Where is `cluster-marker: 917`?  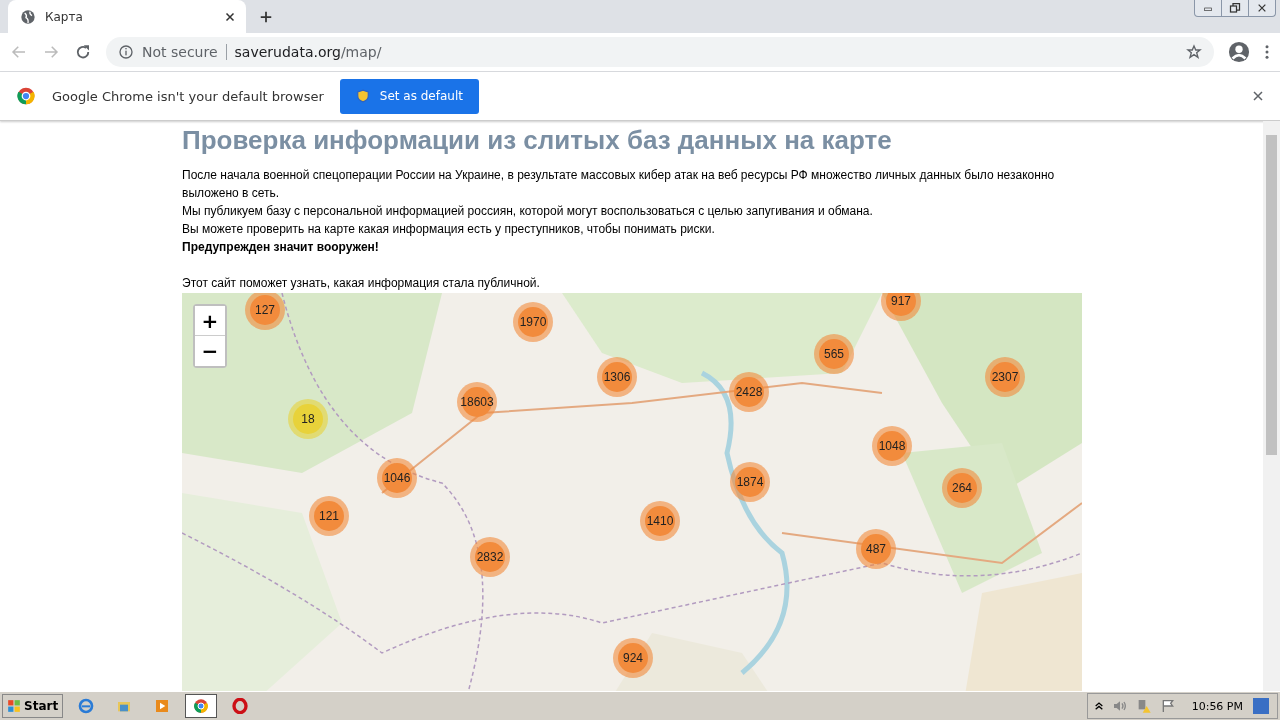 cluster-marker: 917 is located at coordinates (901, 307).